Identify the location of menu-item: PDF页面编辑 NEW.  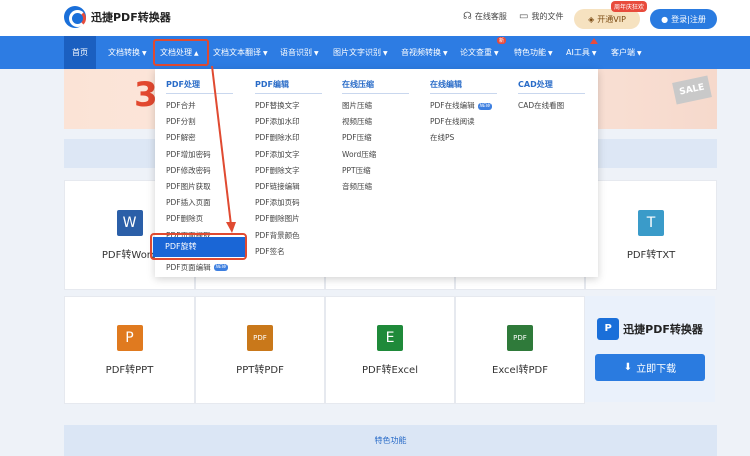
(199, 268).